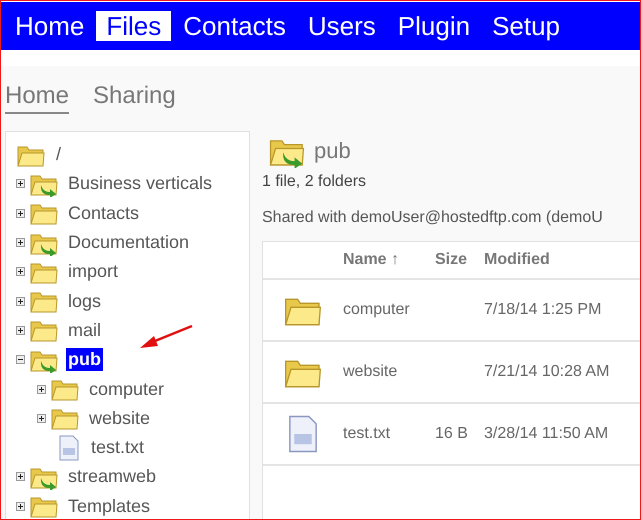 The image size is (641, 520). I want to click on nav-tab: Plugin, so click(434, 26).